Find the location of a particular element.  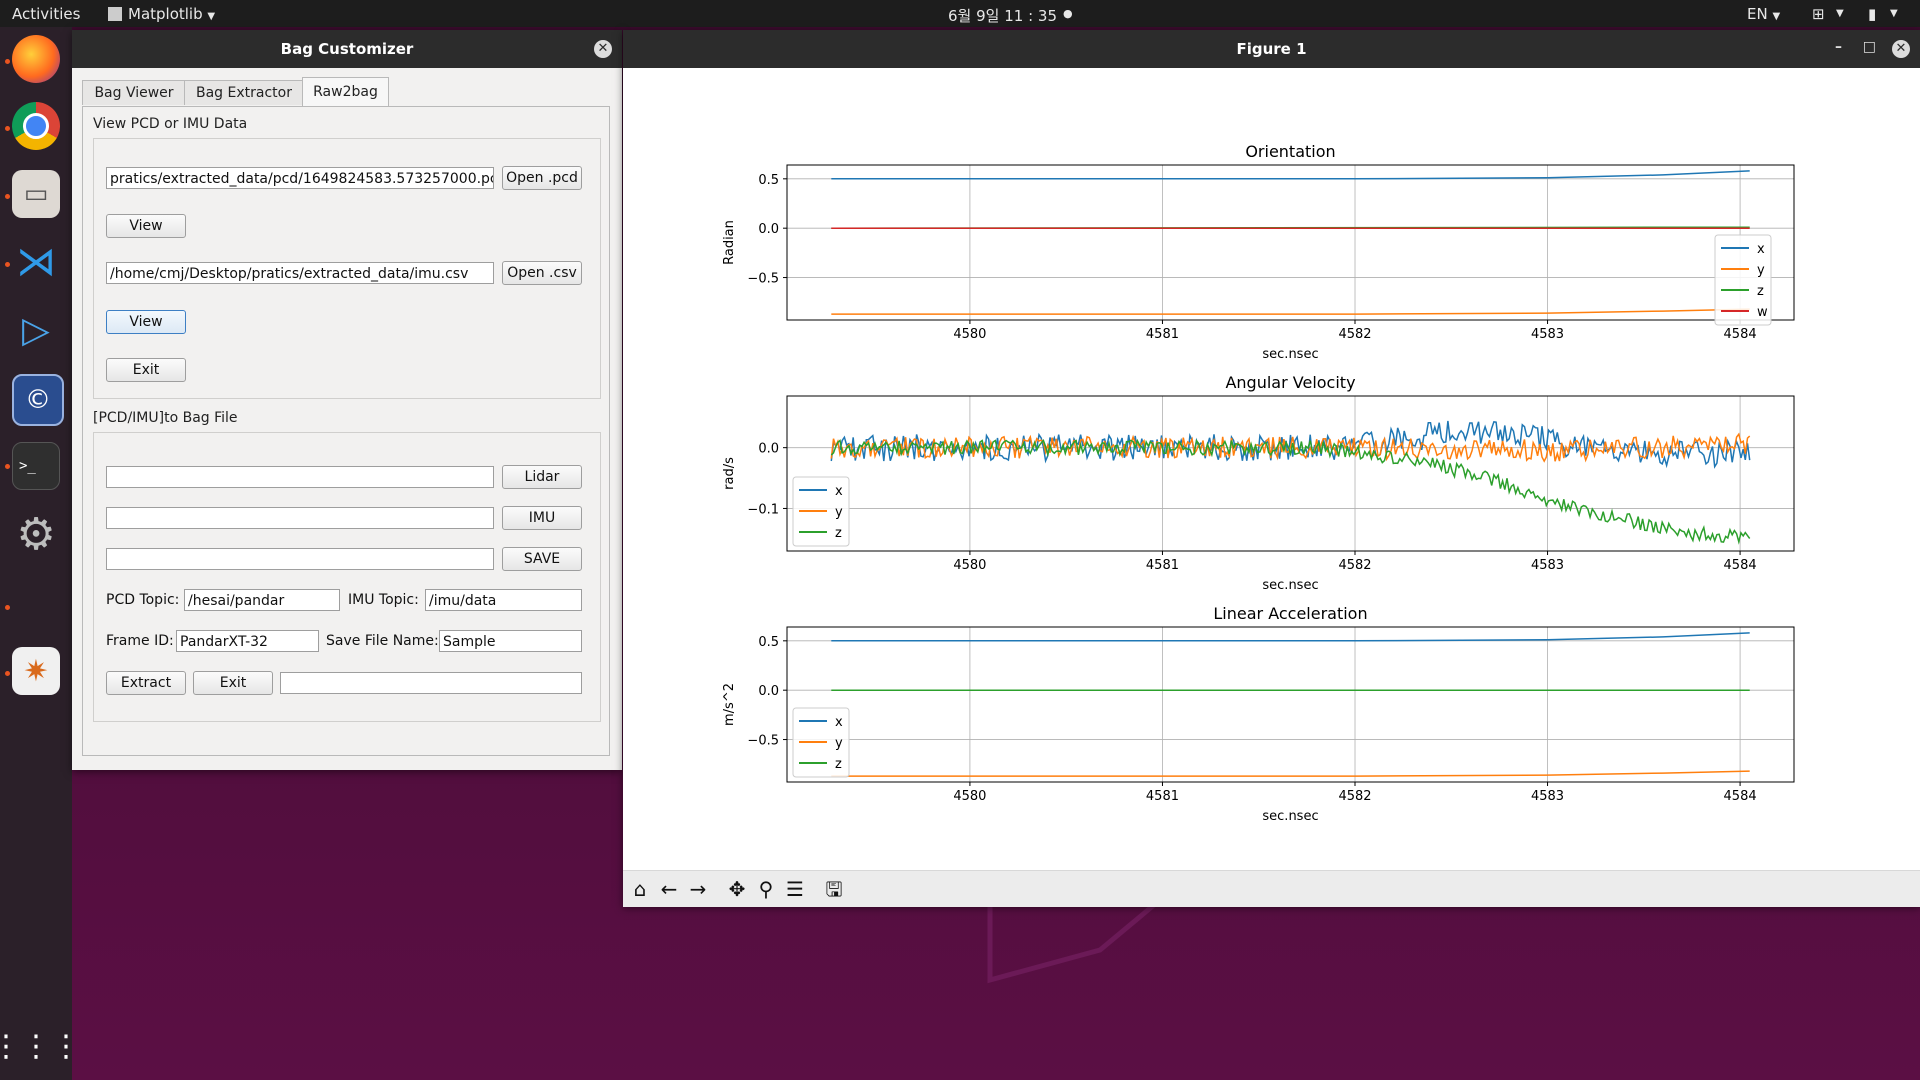

language-indicator: EN ▼ is located at coordinates (1763, 14).